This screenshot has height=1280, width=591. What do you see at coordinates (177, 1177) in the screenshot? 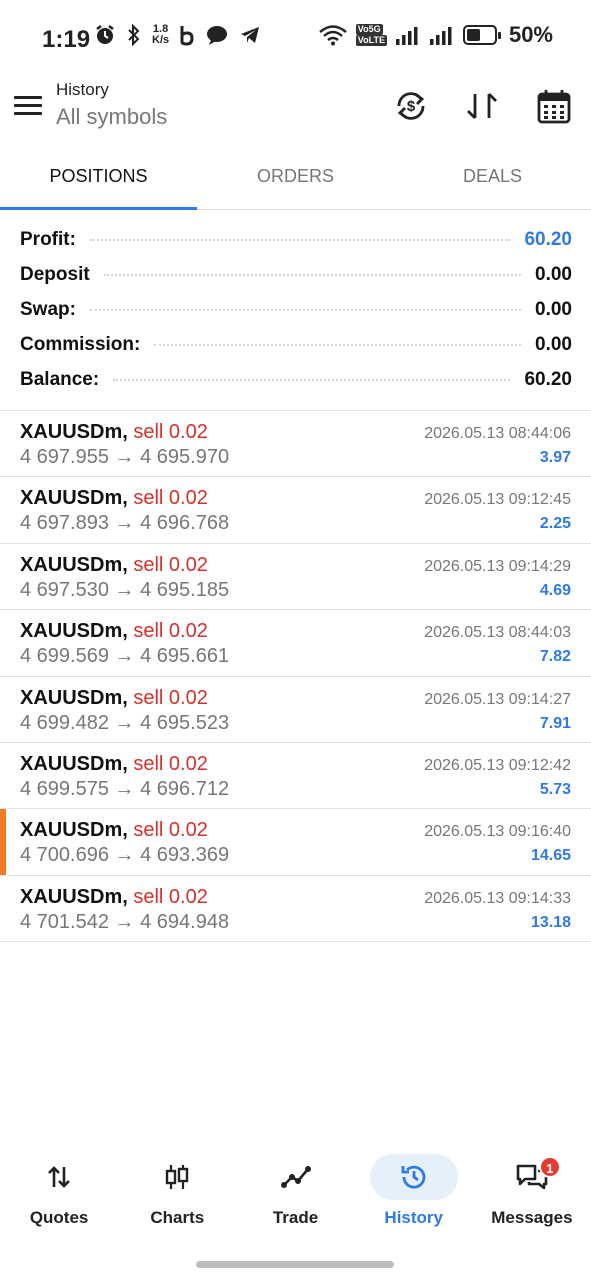
I see `charts-icon` at bounding box center [177, 1177].